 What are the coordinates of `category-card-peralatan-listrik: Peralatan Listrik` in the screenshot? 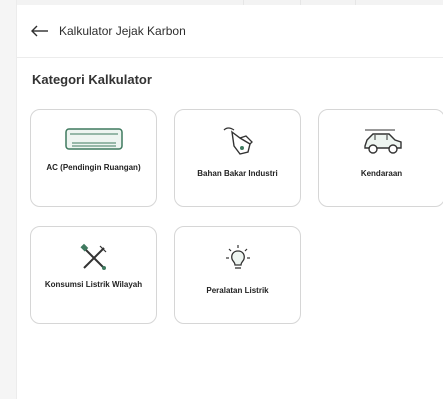 It's located at (237, 275).